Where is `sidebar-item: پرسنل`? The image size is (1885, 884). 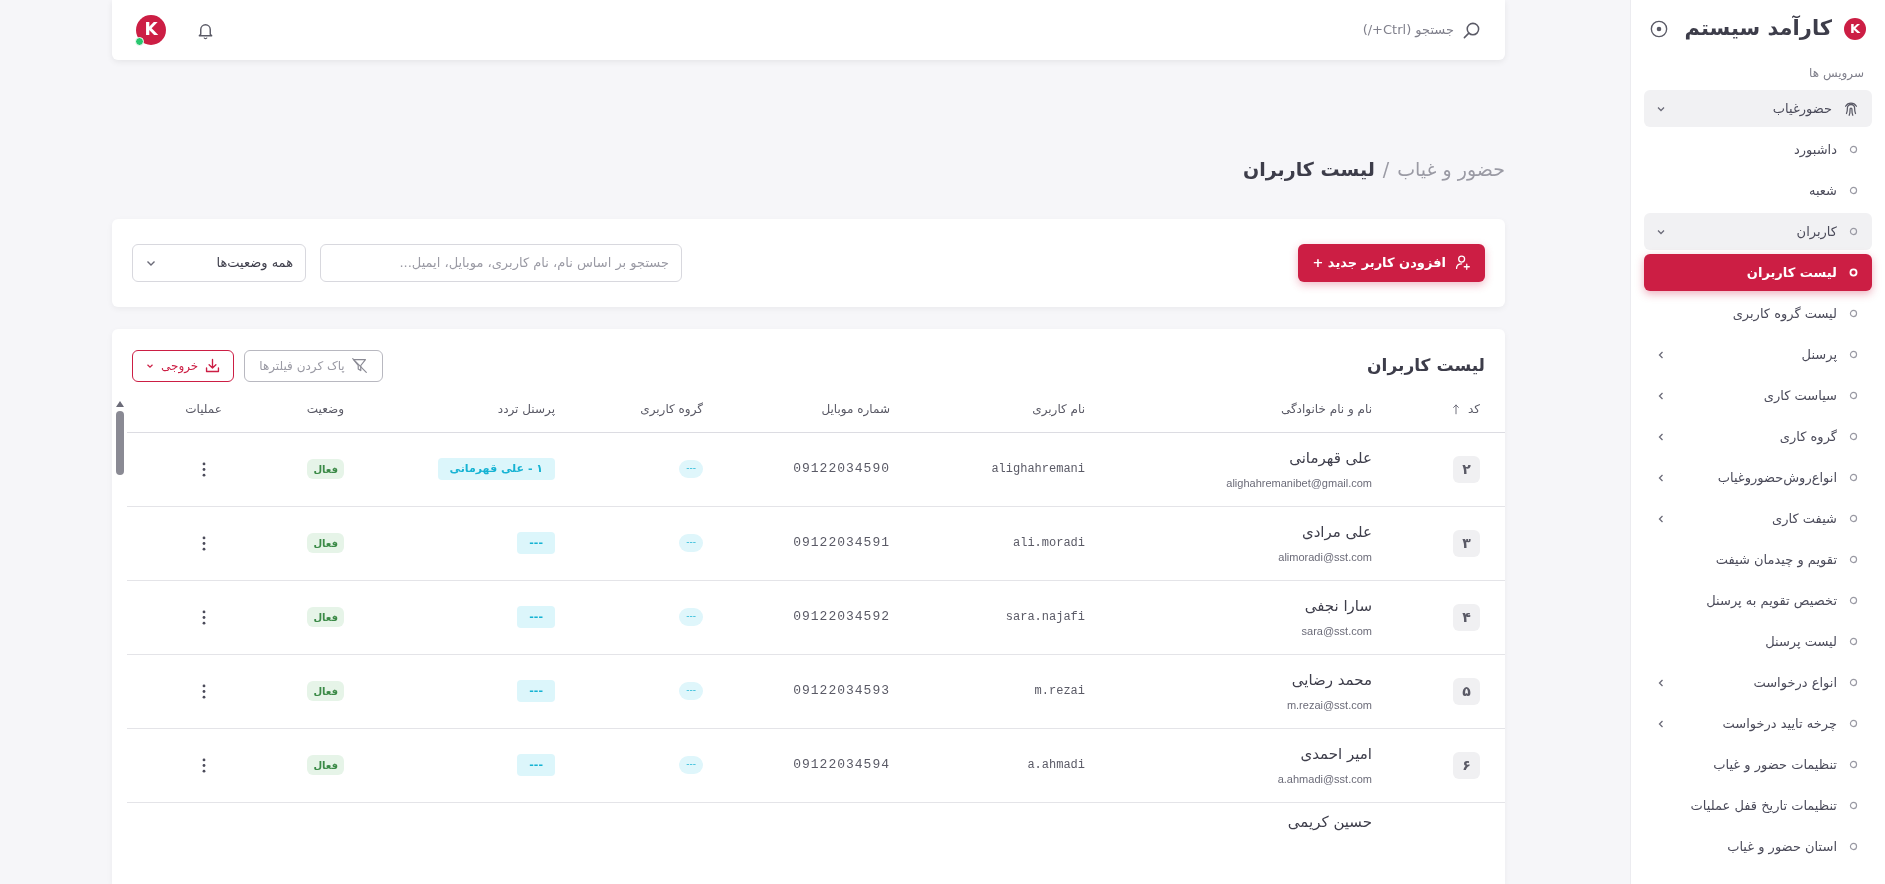
sidebar-item: پرسنل is located at coordinates (1758, 354).